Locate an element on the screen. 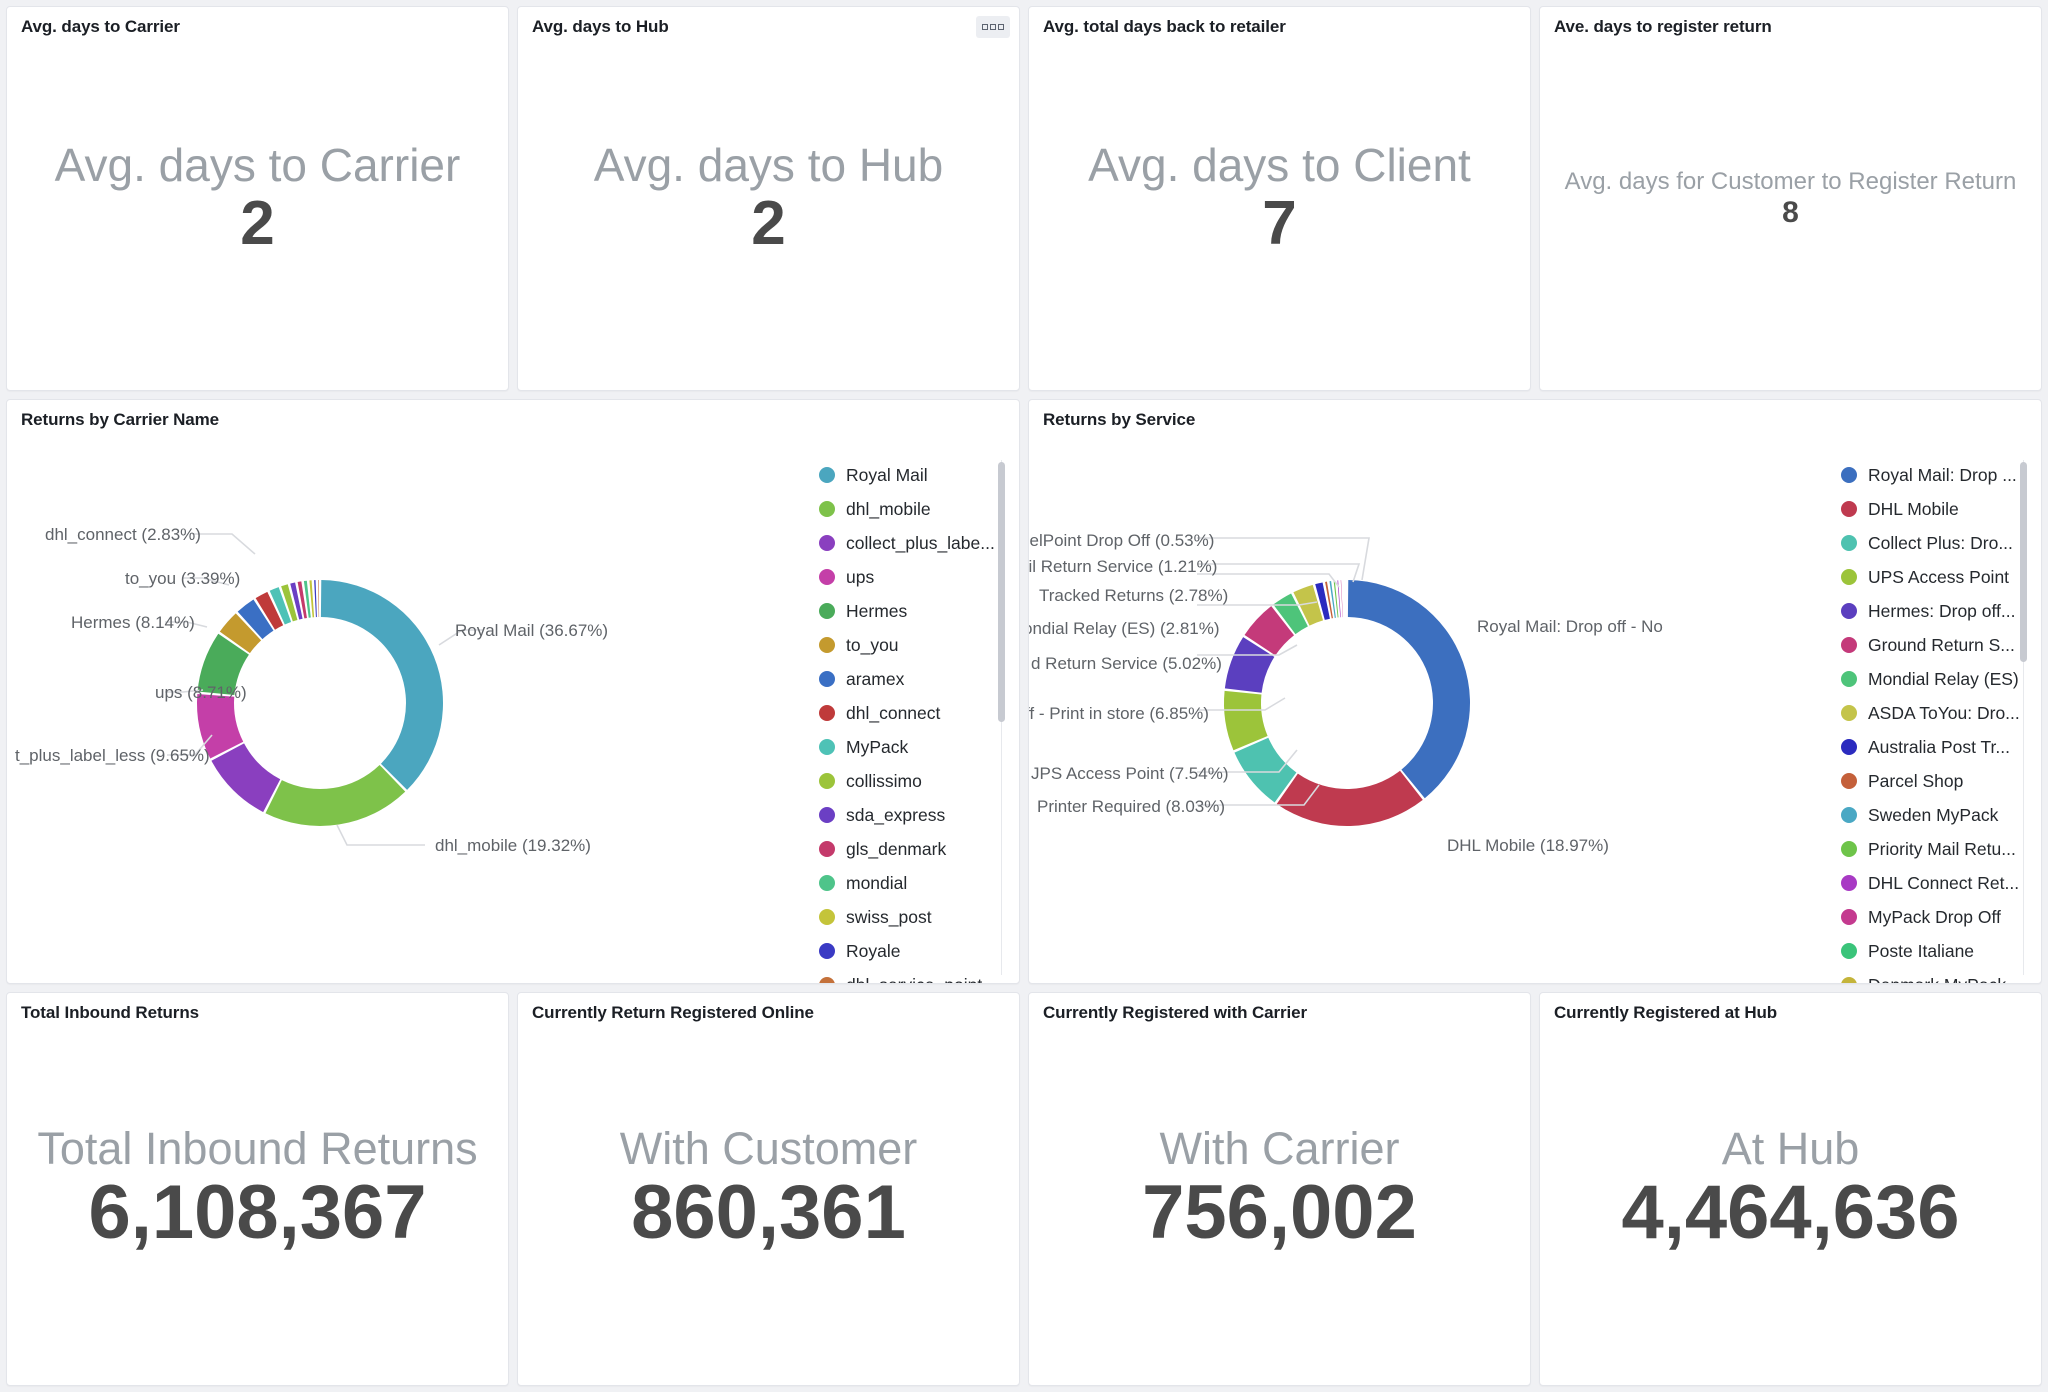 Image resolution: width=2048 pixels, height=1392 pixels. legend-item: dhl_mobile is located at coordinates (919, 509).